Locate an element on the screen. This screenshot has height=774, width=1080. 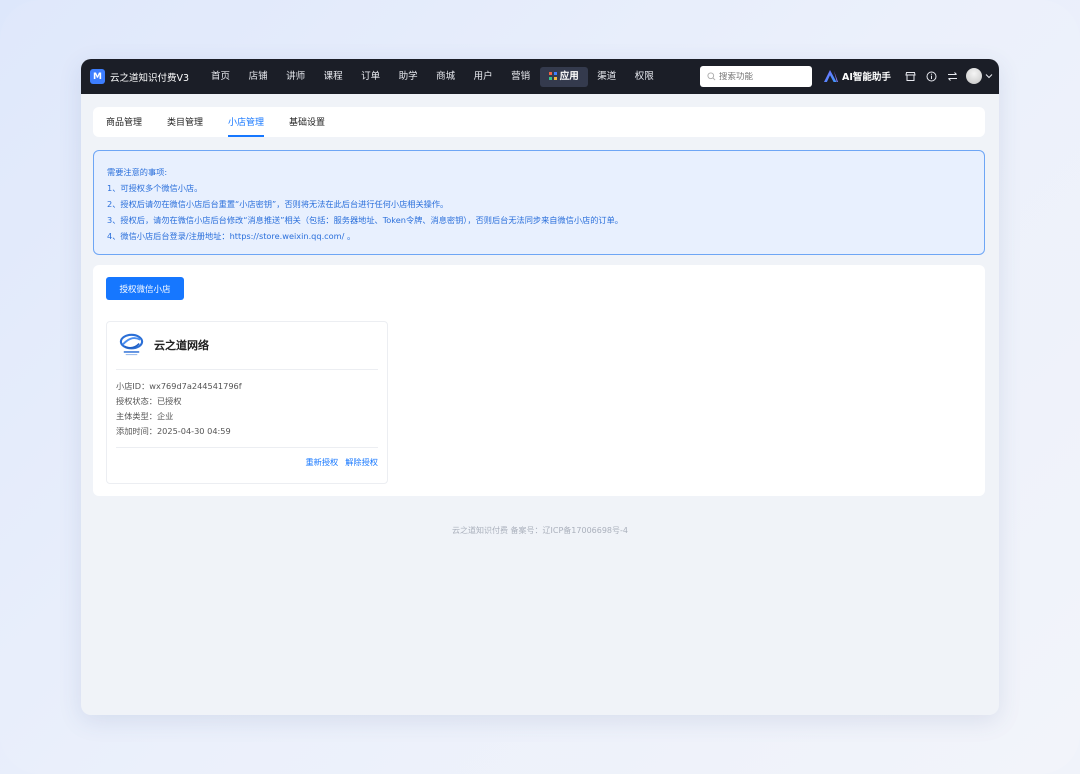
shop-header: 云之道网络 is located at coordinates (163, 344).